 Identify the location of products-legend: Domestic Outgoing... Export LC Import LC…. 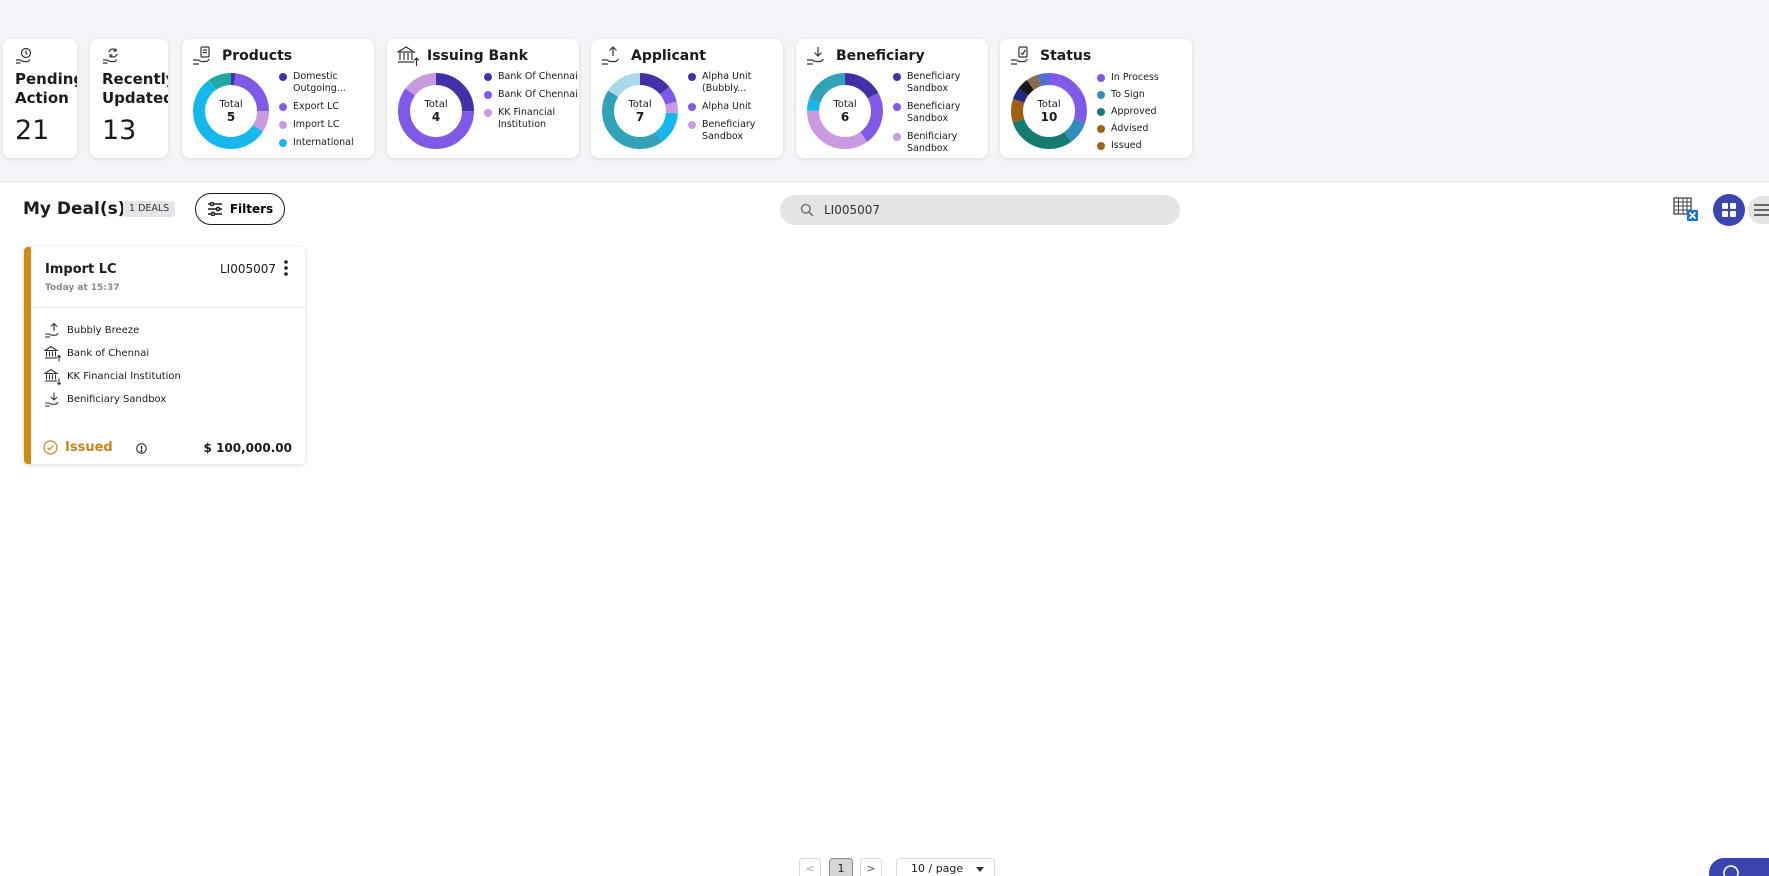
(326, 112).